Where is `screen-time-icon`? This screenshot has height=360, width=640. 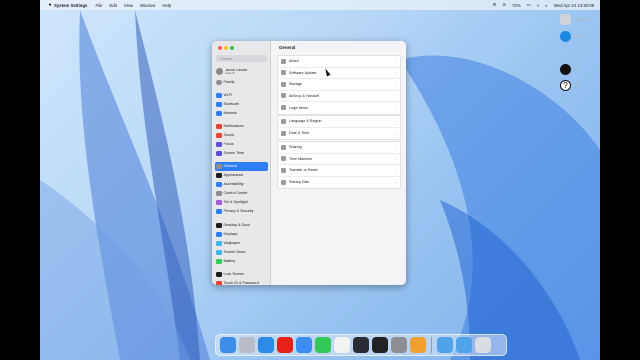 screen-time-icon is located at coordinates (219, 153).